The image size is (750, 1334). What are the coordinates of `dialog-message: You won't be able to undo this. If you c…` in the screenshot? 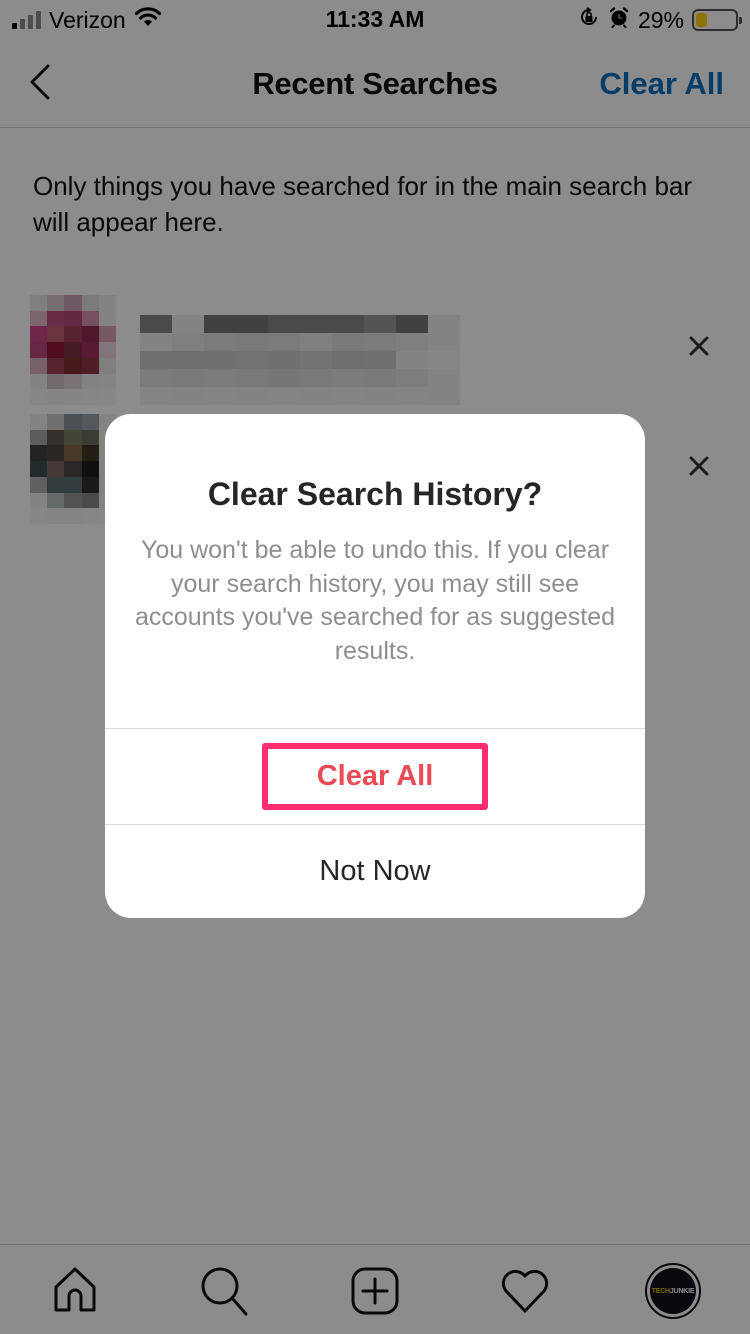 It's located at (375, 600).